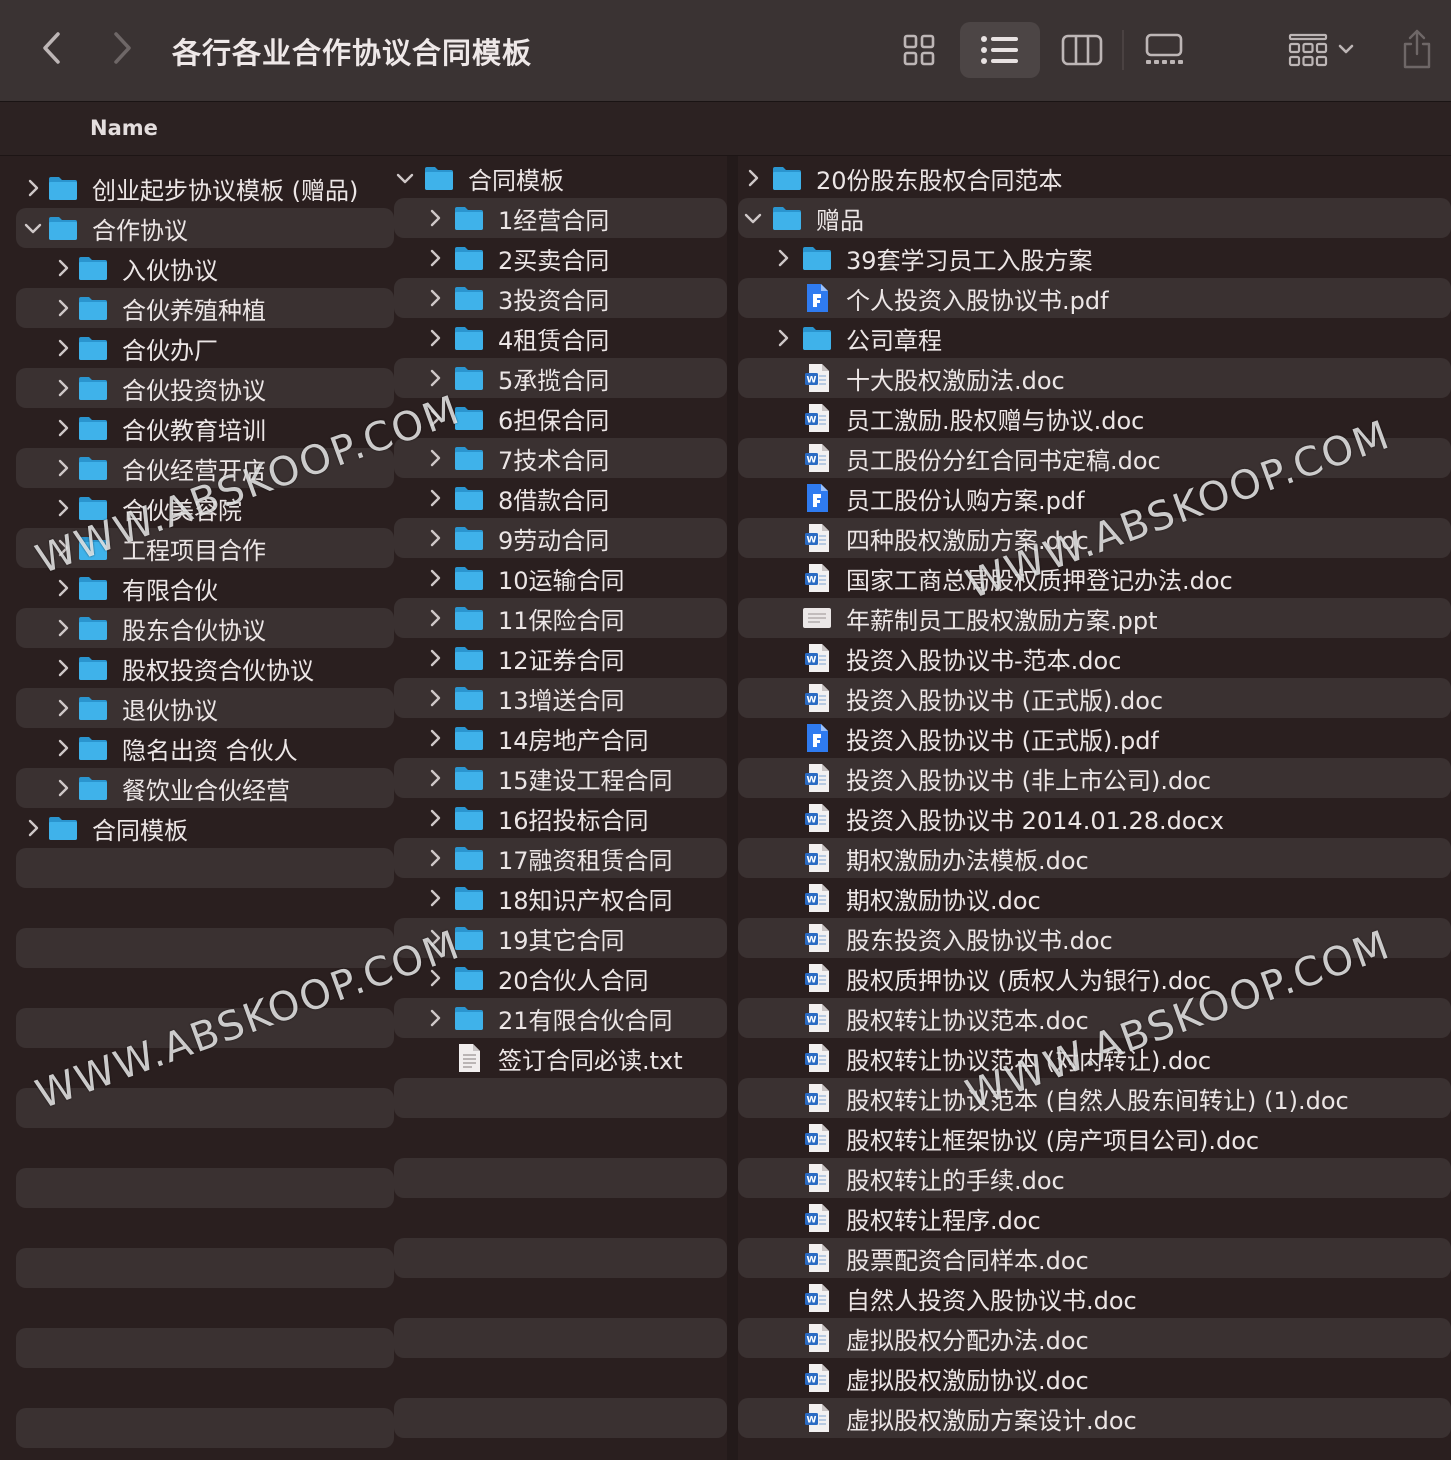  What do you see at coordinates (919, 50) in the screenshot?
I see `icon-view-button` at bounding box center [919, 50].